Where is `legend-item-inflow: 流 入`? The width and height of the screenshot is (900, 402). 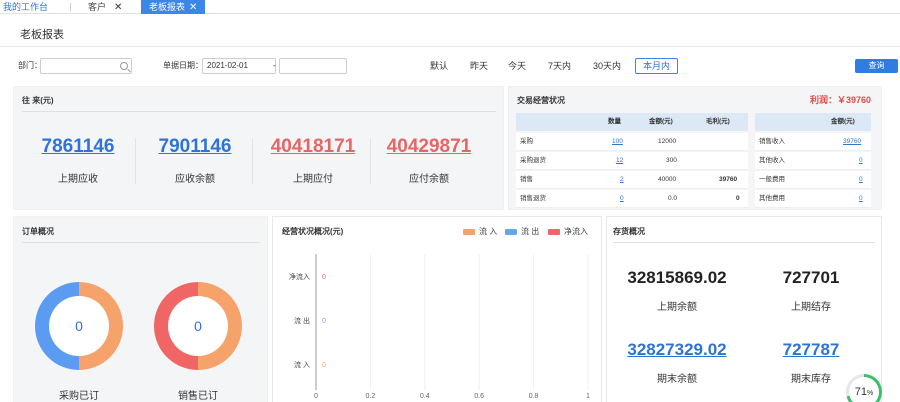
legend-item-inflow: 流 入 is located at coordinates (480, 231).